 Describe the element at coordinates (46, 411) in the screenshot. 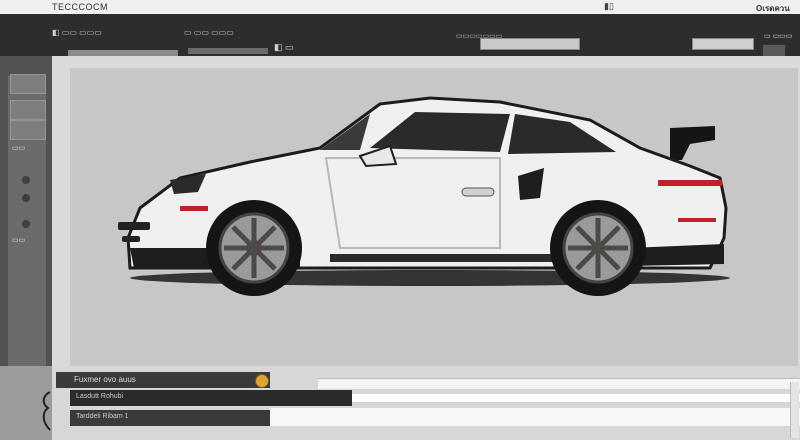

I see `bracket-icon` at that location.